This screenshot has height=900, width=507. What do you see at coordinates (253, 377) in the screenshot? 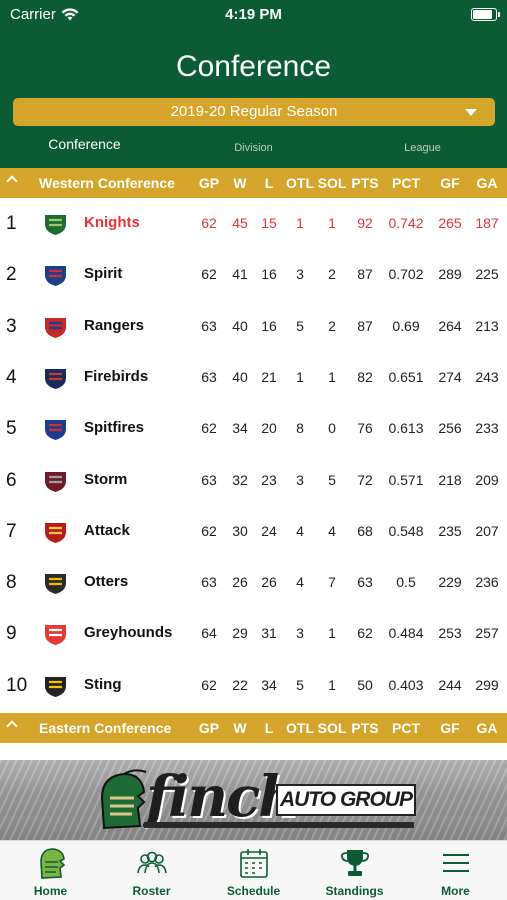
I see `table-row: 4 Firebirds 63 40 21 1 1 82 0.651 274 243` at bounding box center [253, 377].